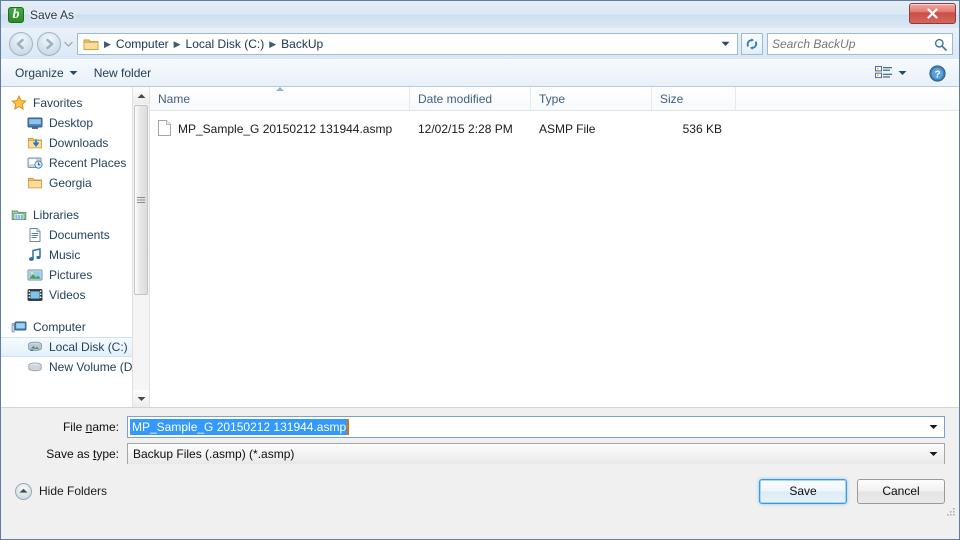  What do you see at coordinates (940, 44) in the screenshot?
I see `search-icon` at bounding box center [940, 44].